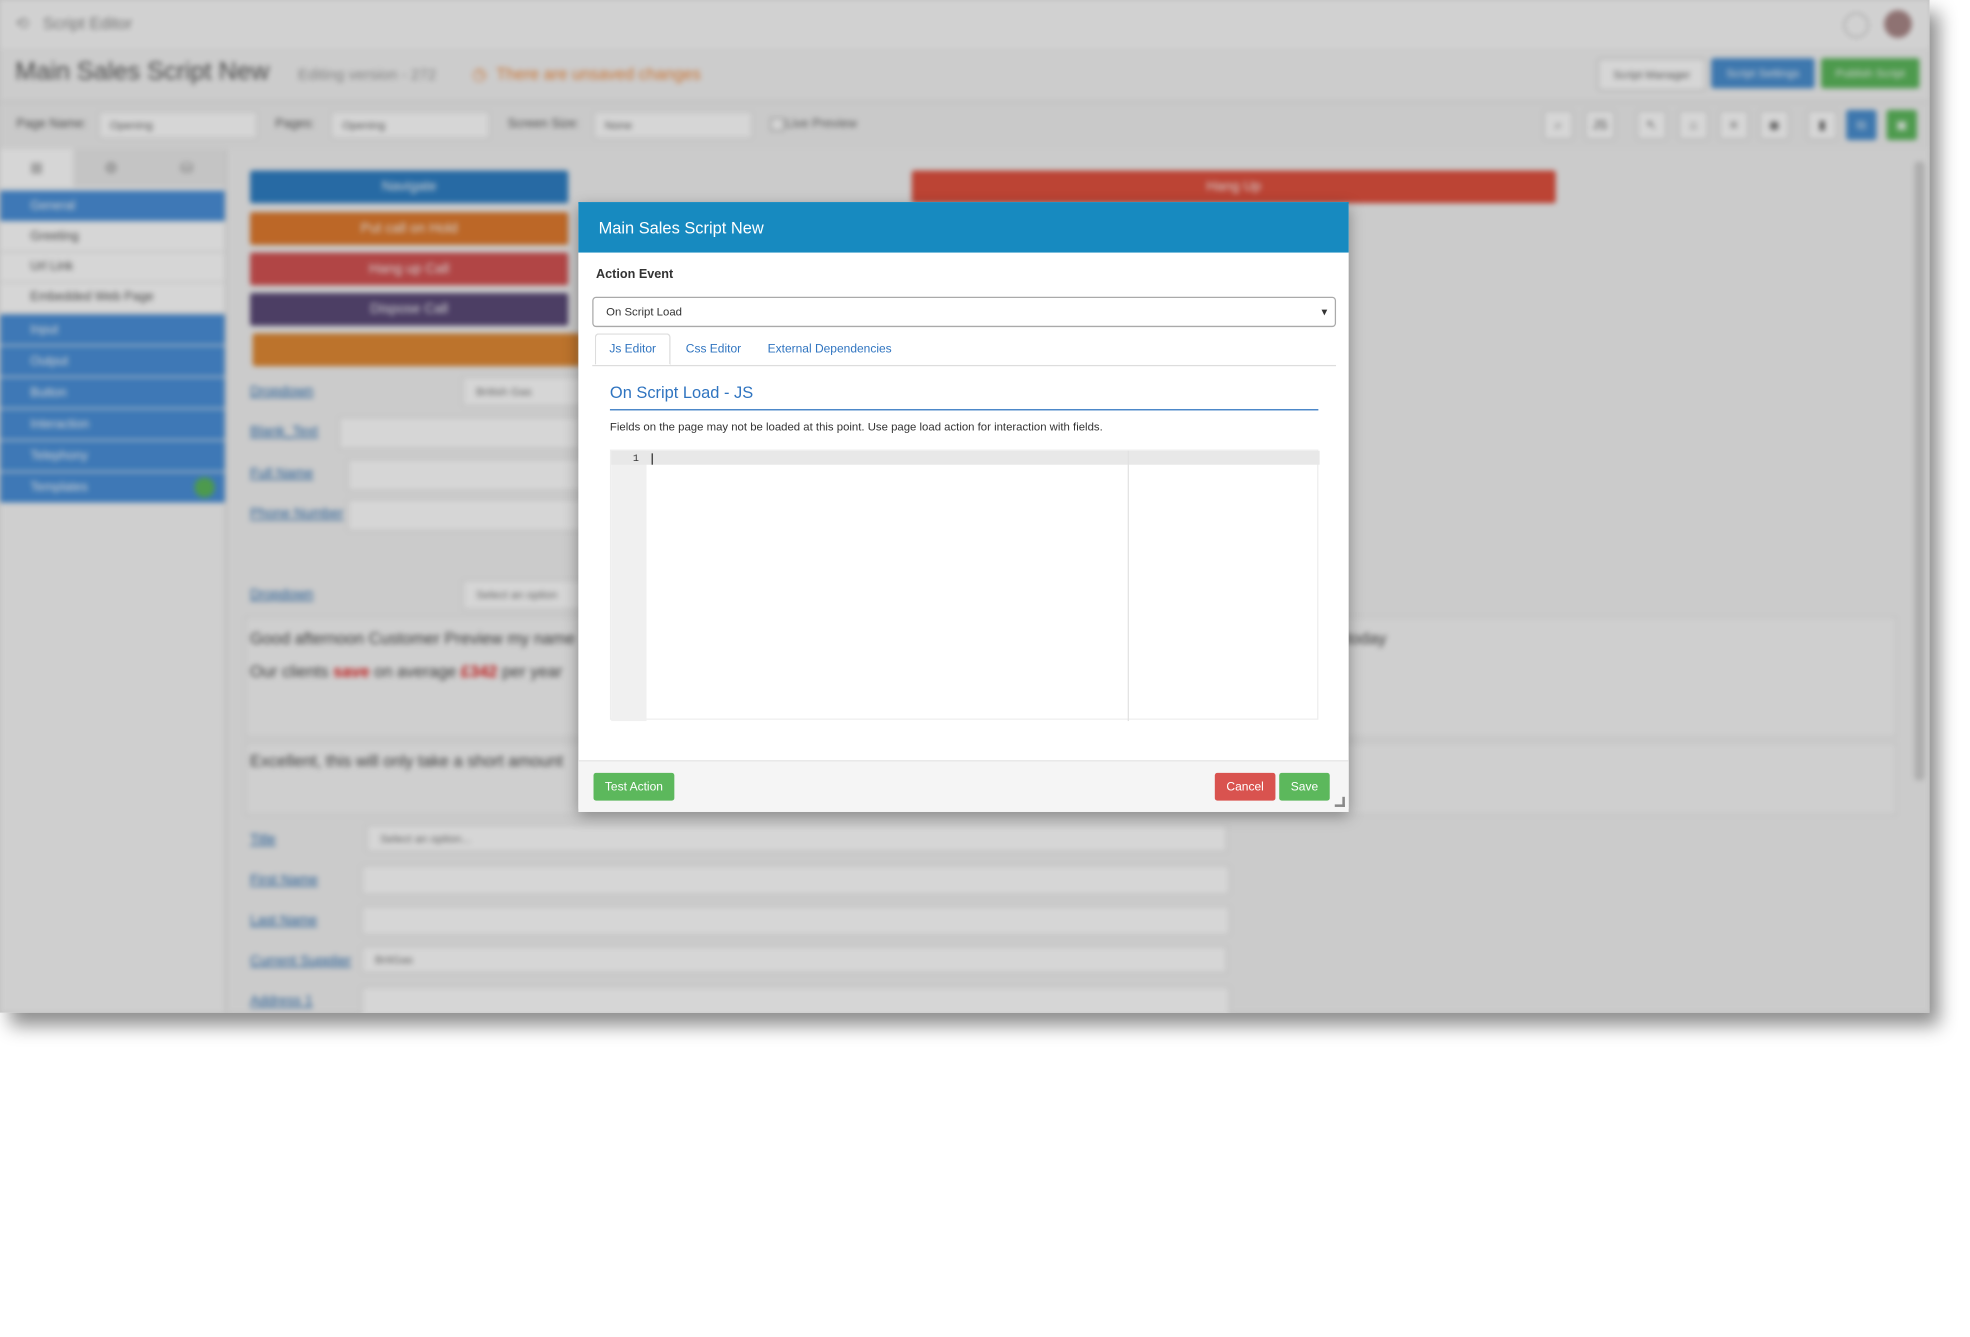 The image size is (1970, 1337). Describe the element at coordinates (1304, 786) in the screenshot. I see `save-button: Save` at that location.